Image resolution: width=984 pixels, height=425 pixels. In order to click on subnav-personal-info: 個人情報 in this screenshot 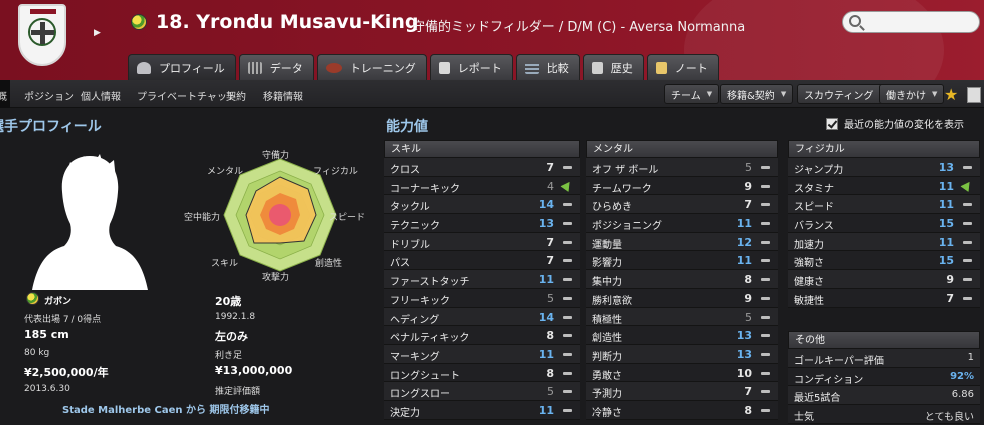, I will do `click(101, 95)`.